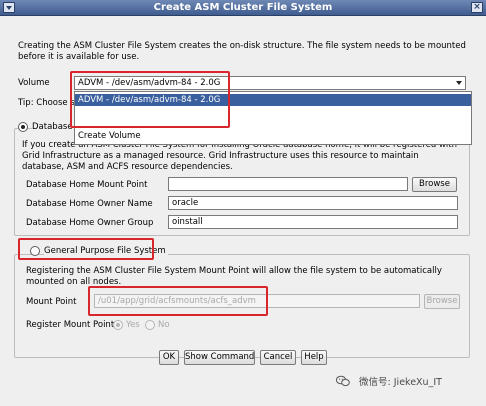 The image size is (486, 406). I want to click on db-home-mount-point-label: Database Home Mount Point, so click(87, 185).